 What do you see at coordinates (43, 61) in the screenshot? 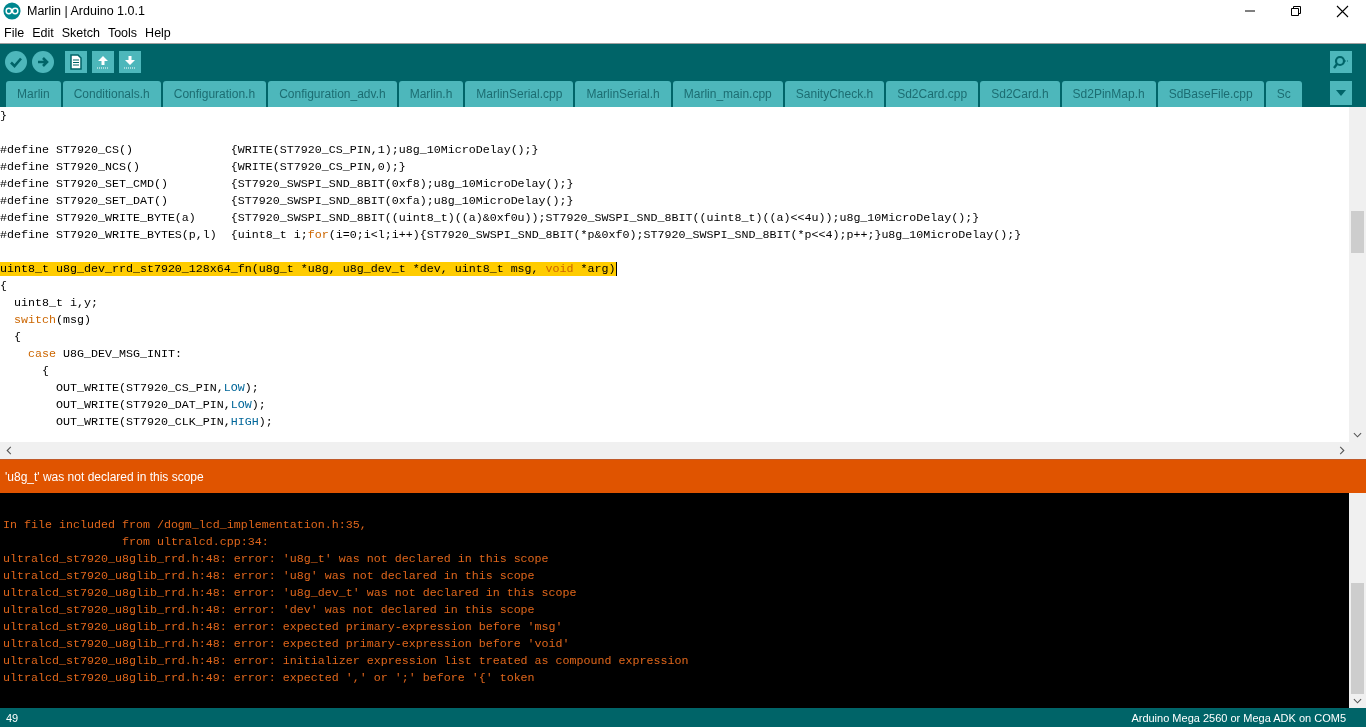
I see `upload-button` at bounding box center [43, 61].